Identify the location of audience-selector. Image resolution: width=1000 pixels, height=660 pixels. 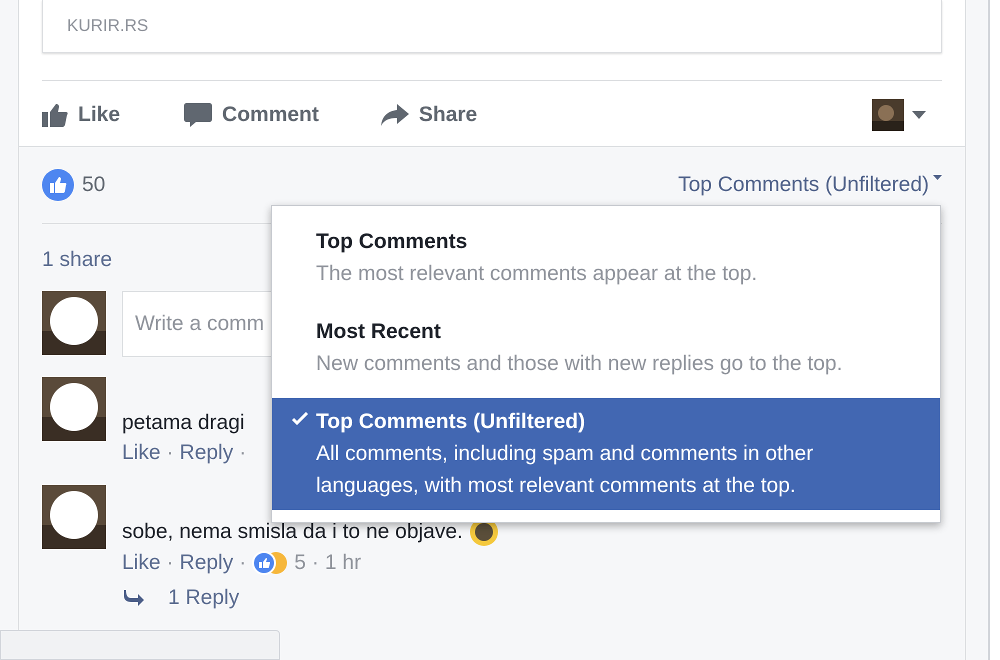
(899, 114).